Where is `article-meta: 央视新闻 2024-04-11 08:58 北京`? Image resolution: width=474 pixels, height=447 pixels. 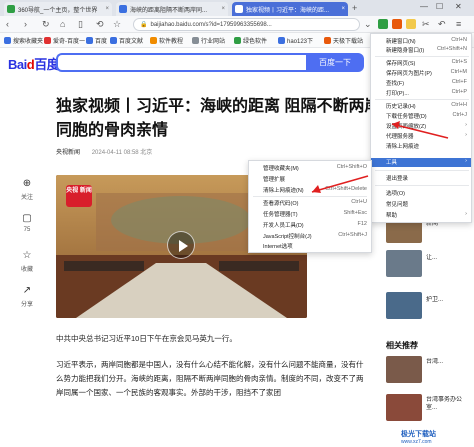 article-meta: 央视新闻 2024-04-11 08:58 北京 is located at coordinates (104, 151).